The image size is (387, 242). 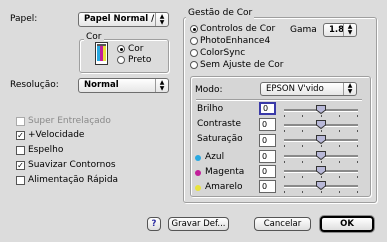 I want to click on brightness-slider-ticks, so click(x=321, y=116).